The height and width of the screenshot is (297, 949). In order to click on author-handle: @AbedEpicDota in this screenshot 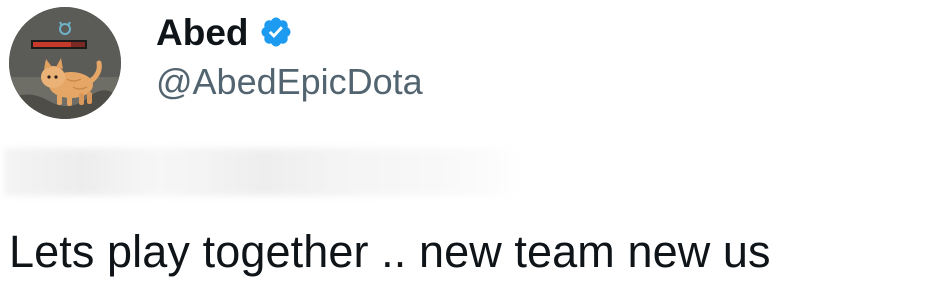, I will do `click(289, 82)`.